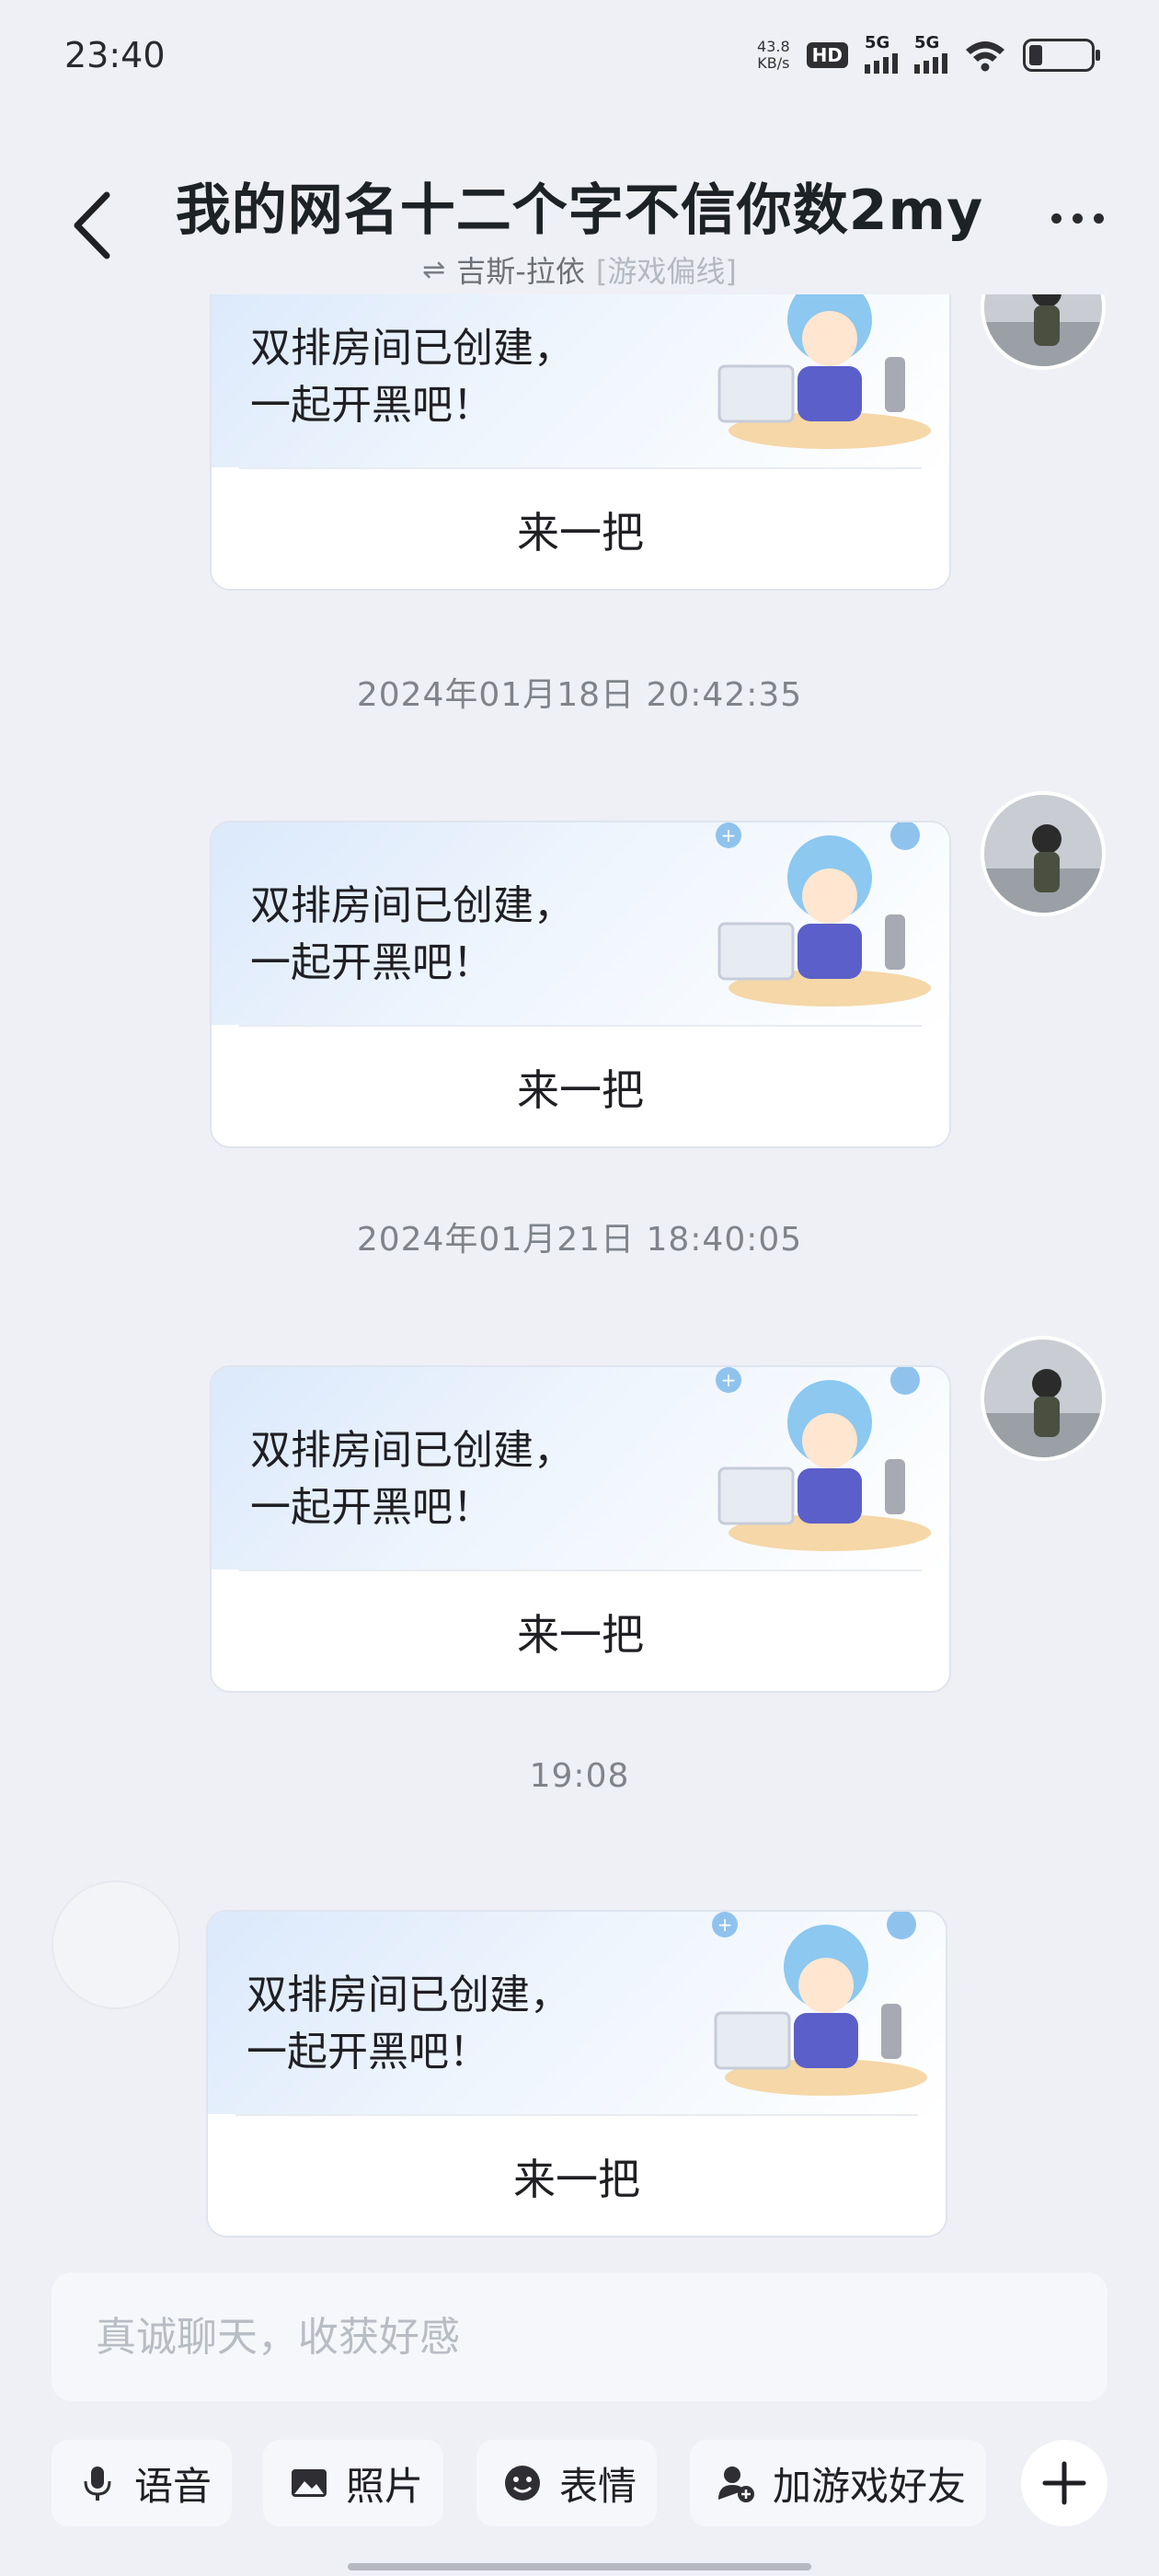 The height and width of the screenshot is (2576, 1159). I want to click on plus-icon, so click(1064, 2483).